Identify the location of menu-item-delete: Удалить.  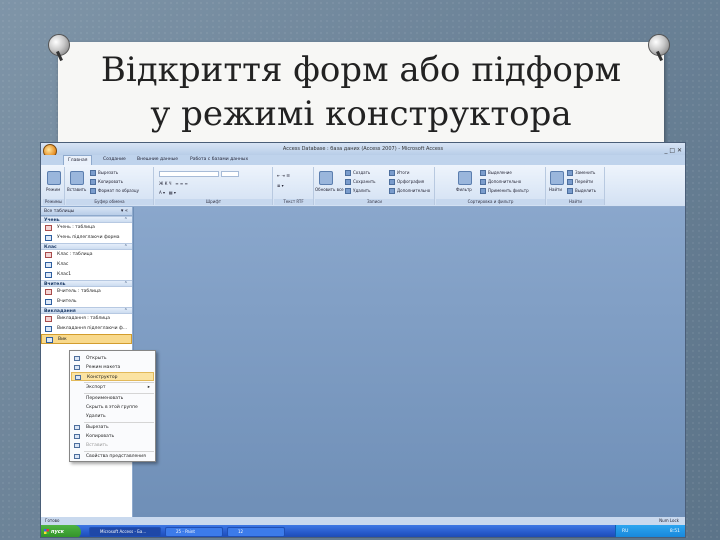
(112, 416).